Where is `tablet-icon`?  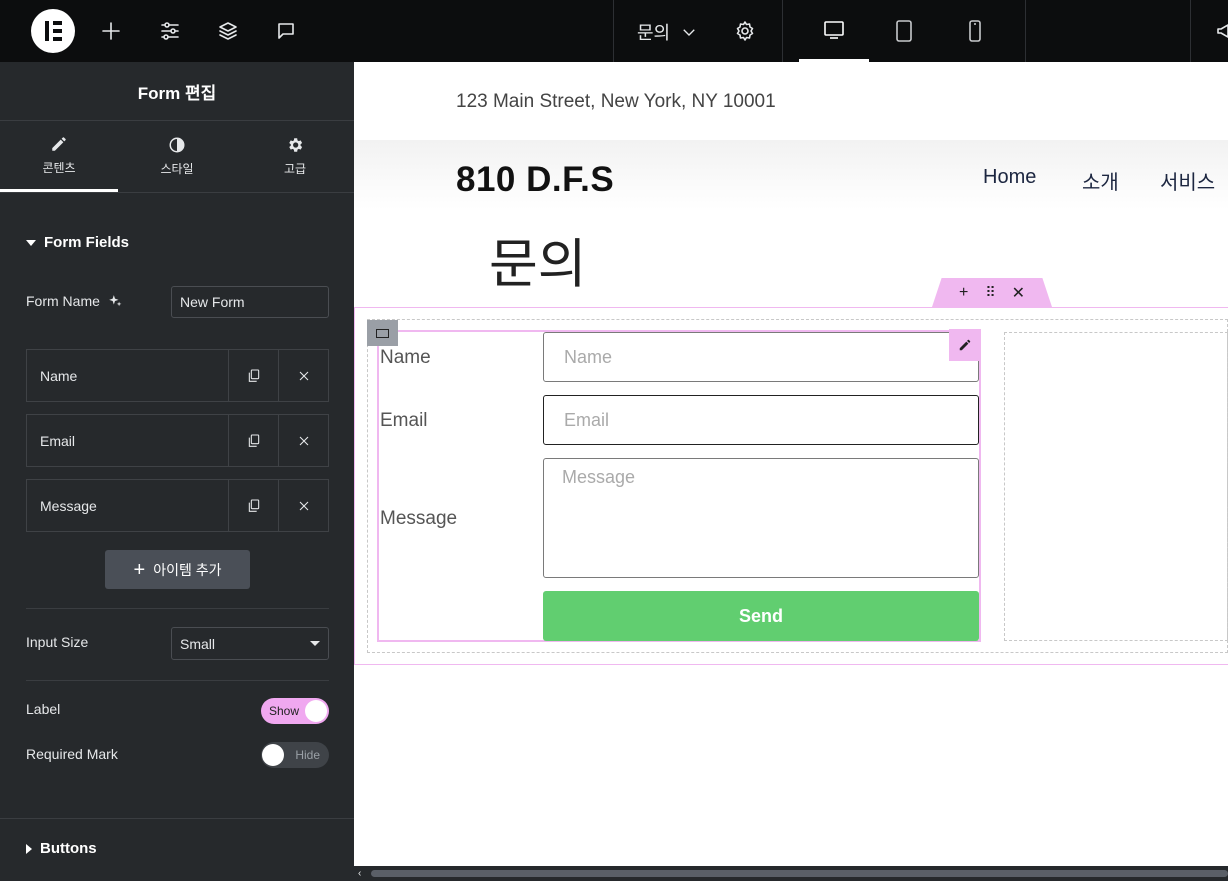
tablet-icon is located at coordinates (904, 31).